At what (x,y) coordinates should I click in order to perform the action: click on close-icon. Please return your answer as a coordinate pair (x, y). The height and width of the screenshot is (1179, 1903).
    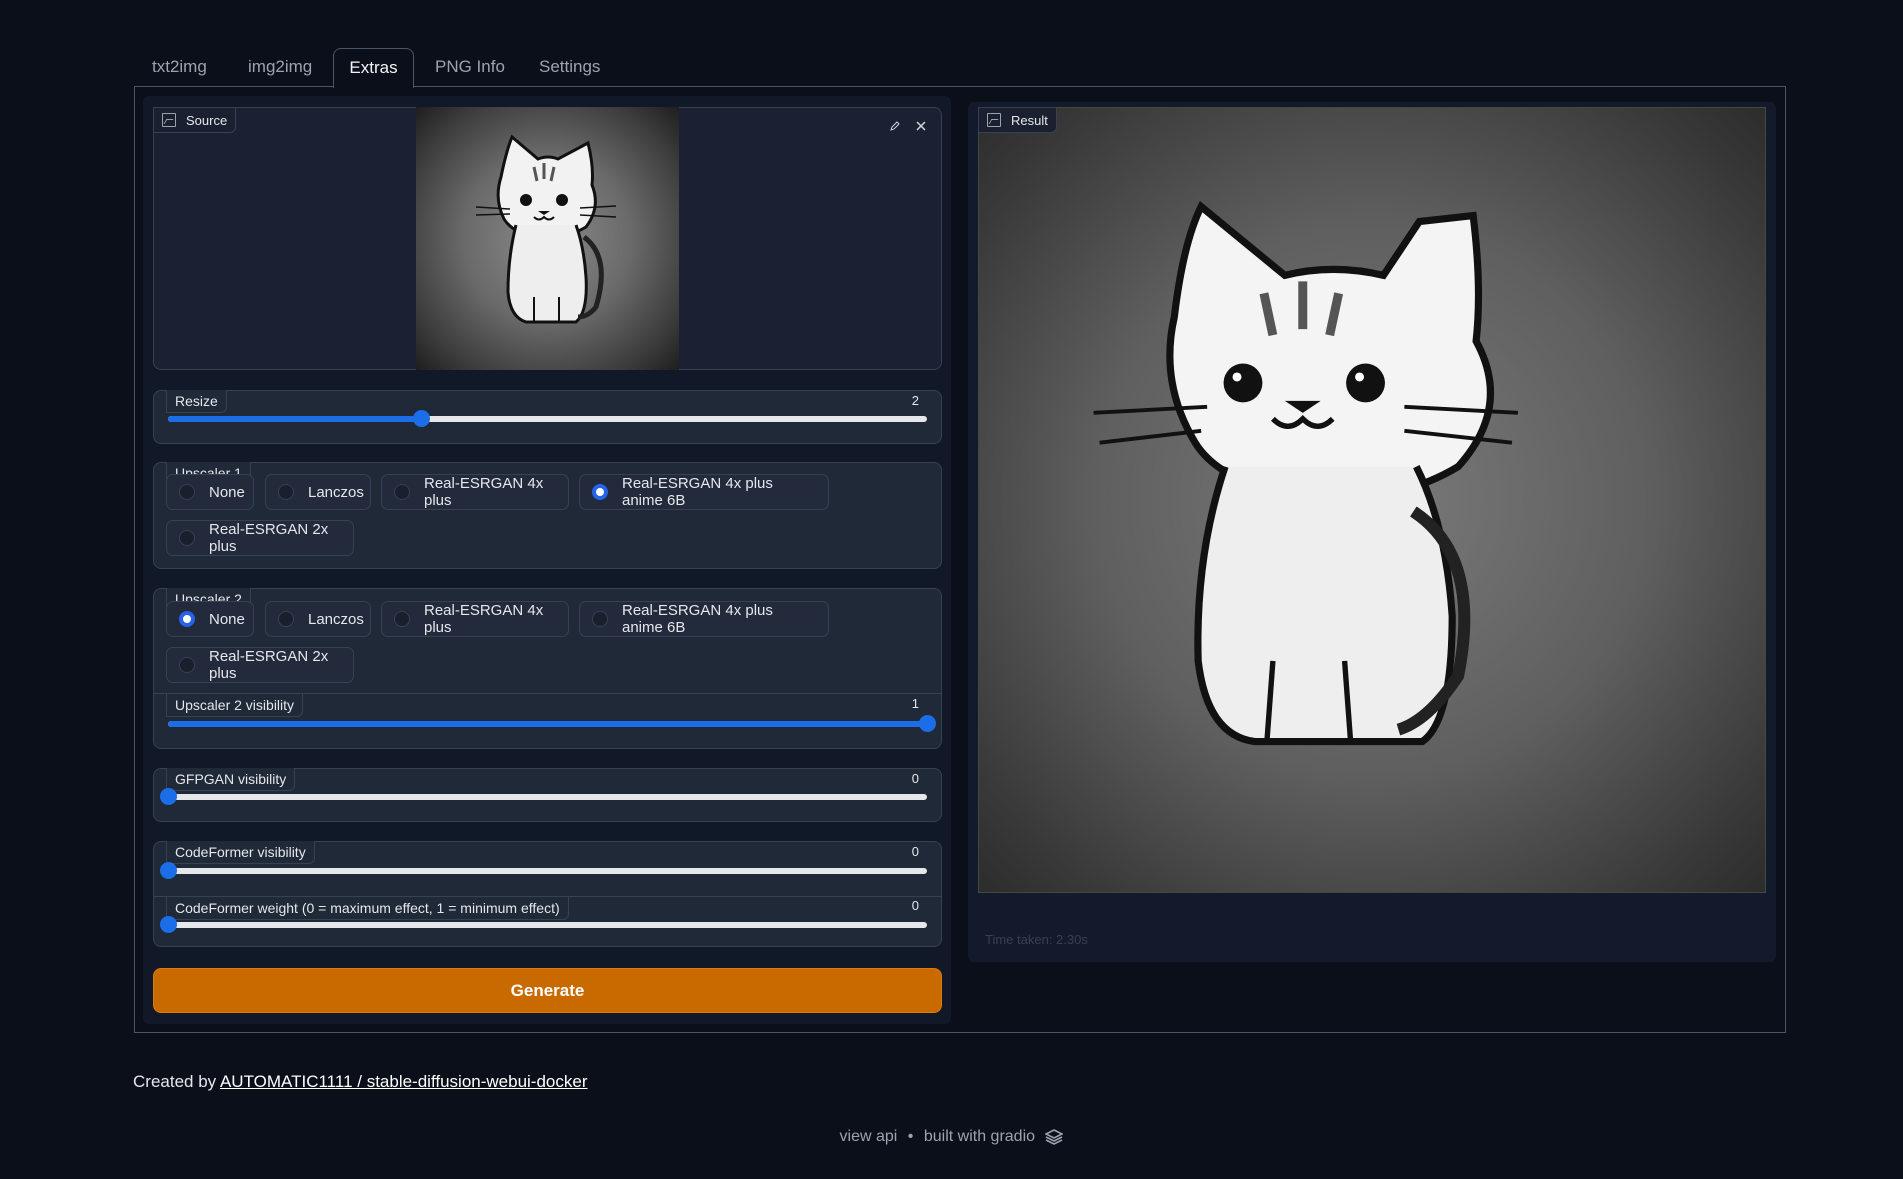
    Looking at the image, I should click on (921, 126).